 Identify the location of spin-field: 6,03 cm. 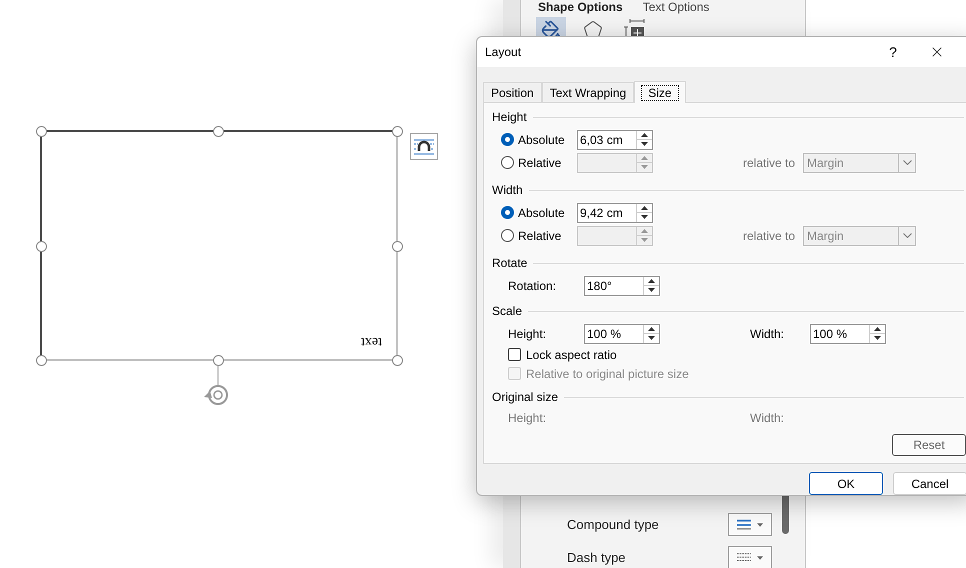
(615, 140).